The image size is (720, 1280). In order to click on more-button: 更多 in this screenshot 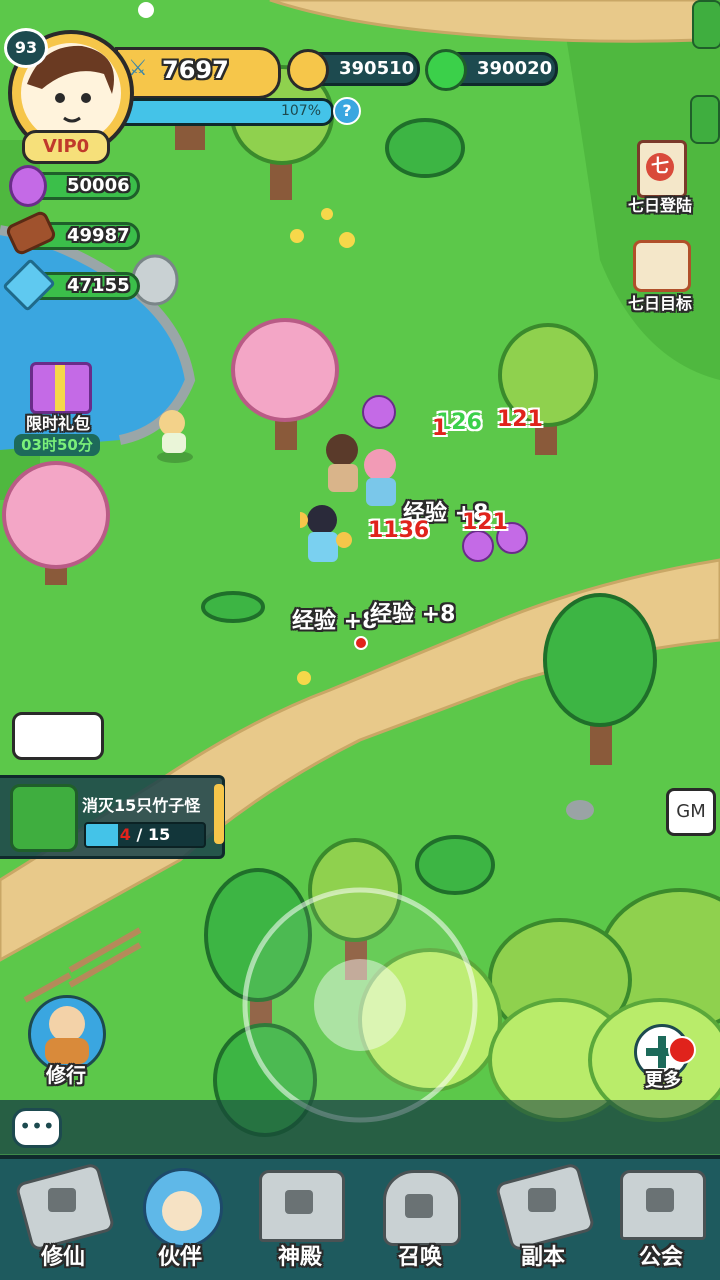, I will do `click(666, 1059)`.